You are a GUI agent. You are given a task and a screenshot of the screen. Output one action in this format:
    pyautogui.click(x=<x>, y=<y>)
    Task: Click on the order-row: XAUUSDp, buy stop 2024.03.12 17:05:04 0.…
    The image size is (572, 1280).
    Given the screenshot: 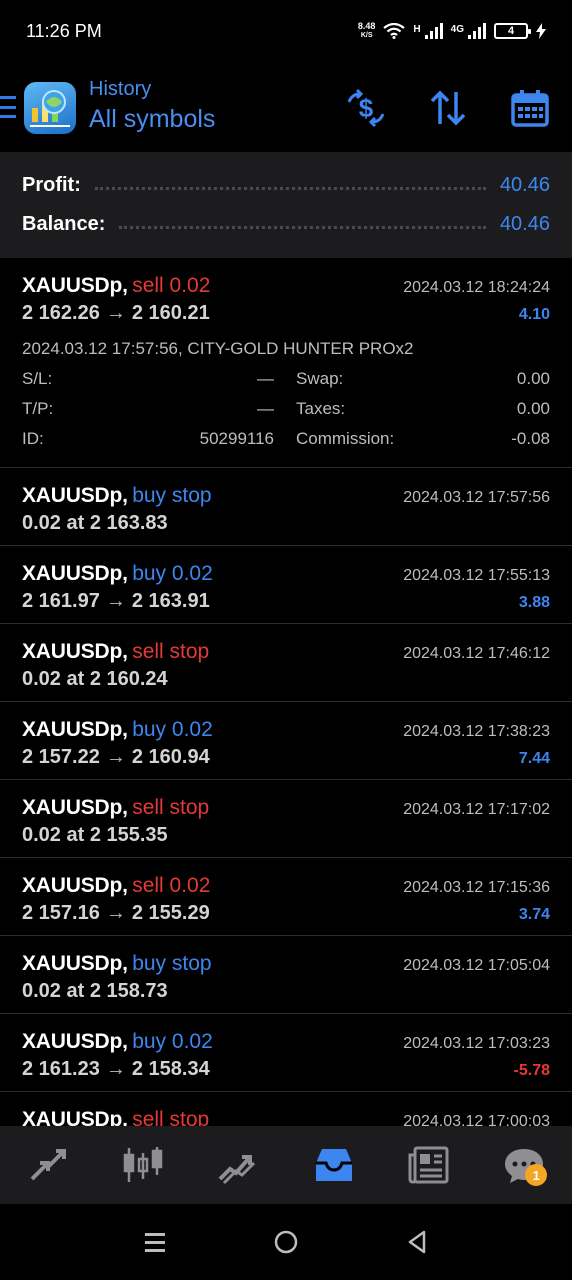 What is the action you would take?
    pyautogui.click(x=286, y=975)
    